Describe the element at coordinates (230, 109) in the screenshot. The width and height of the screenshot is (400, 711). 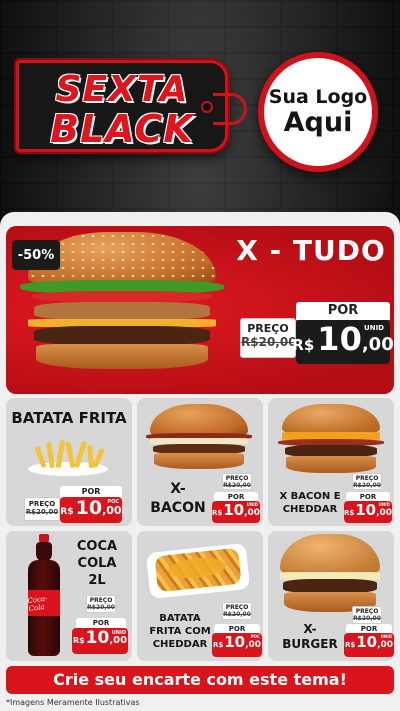
I see `tag-string-icon` at that location.